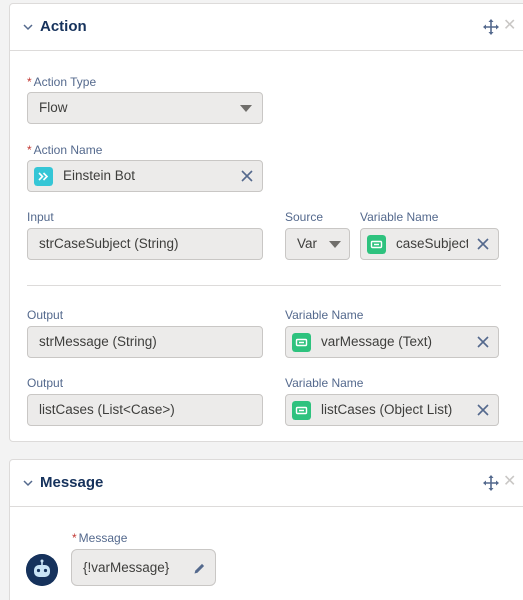  I want to click on input-variable-value: caseSubject, so click(432, 243).